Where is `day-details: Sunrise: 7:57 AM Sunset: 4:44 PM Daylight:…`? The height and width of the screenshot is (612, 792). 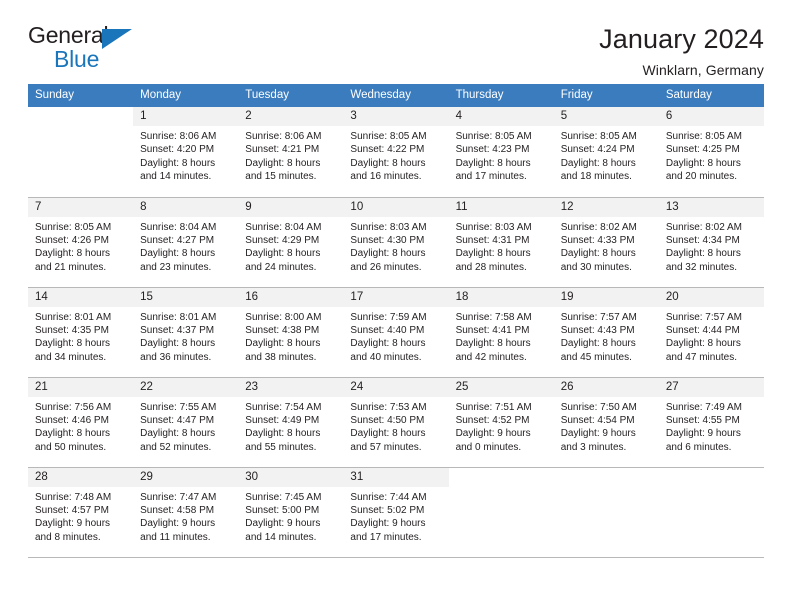
day-details: Sunrise: 7:57 AM Sunset: 4:44 PM Daylight:… is located at coordinates (711, 336).